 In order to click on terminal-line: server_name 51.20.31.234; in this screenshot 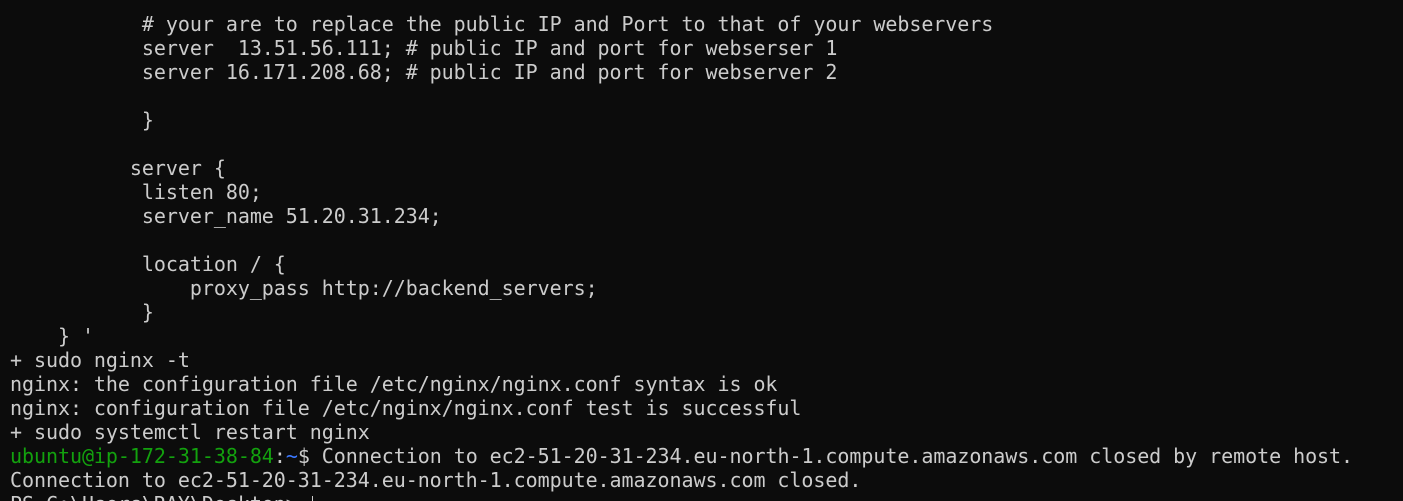, I will do `click(226, 216)`.